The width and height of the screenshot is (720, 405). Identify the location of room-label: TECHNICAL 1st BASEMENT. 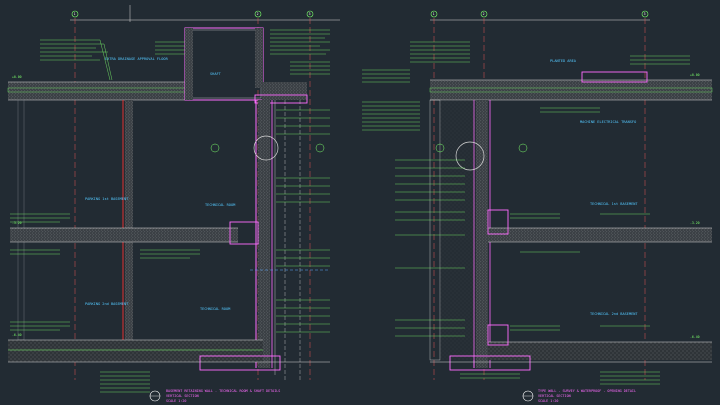
(614, 204).